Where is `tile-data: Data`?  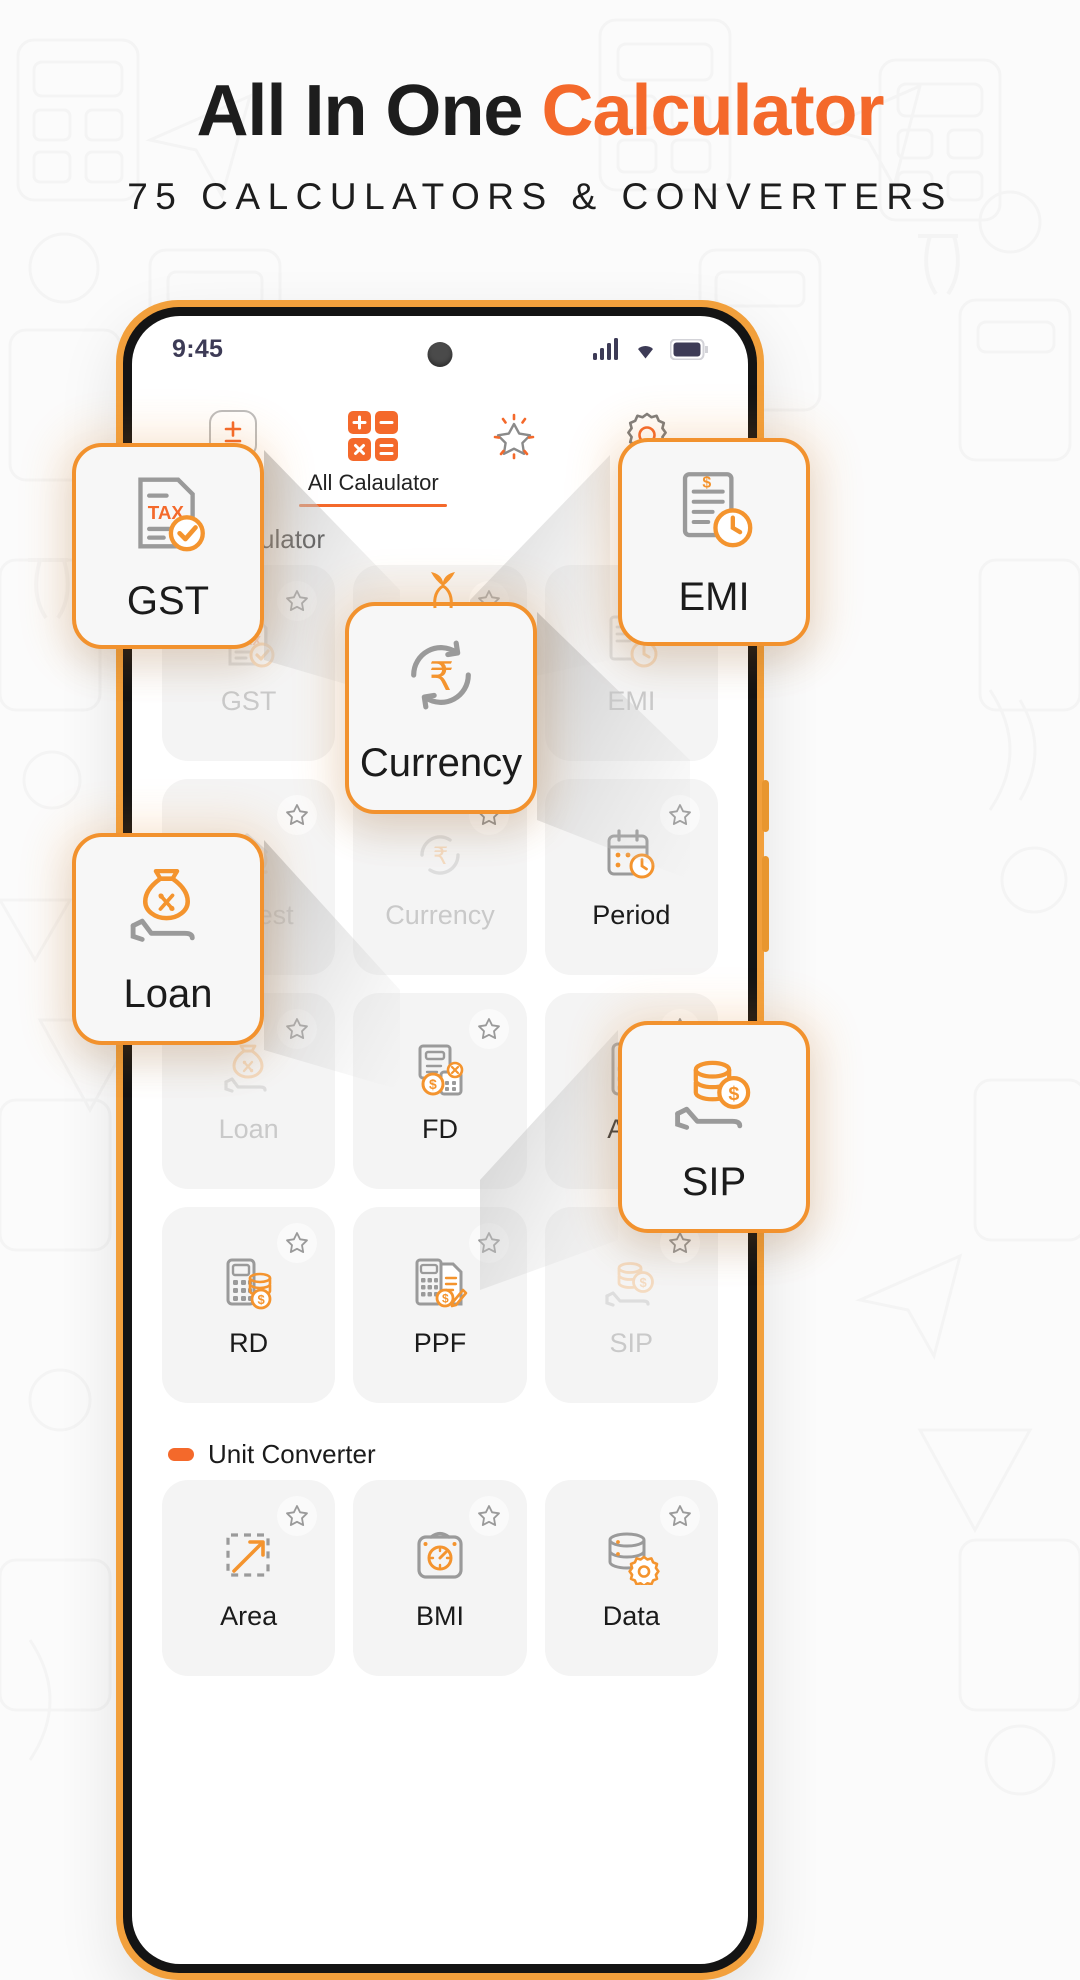 tile-data: Data is located at coordinates (631, 1578).